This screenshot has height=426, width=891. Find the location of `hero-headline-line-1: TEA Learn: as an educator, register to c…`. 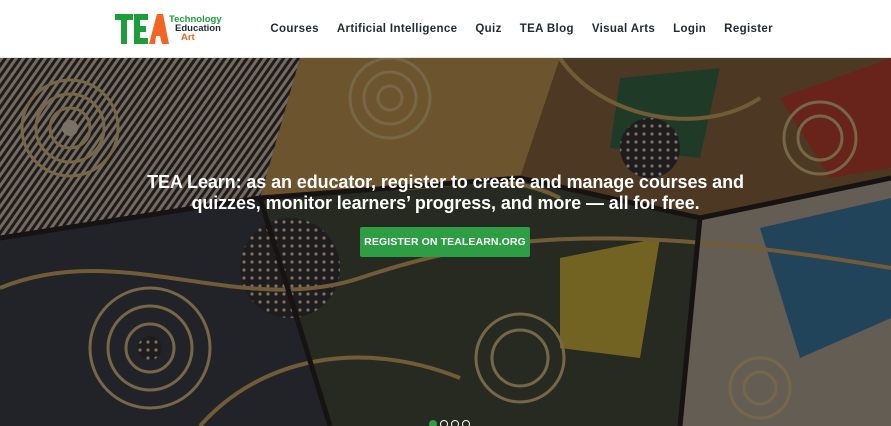

hero-headline-line-1: TEA Learn: as an educator, register to c… is located at coordinates (445, 182).